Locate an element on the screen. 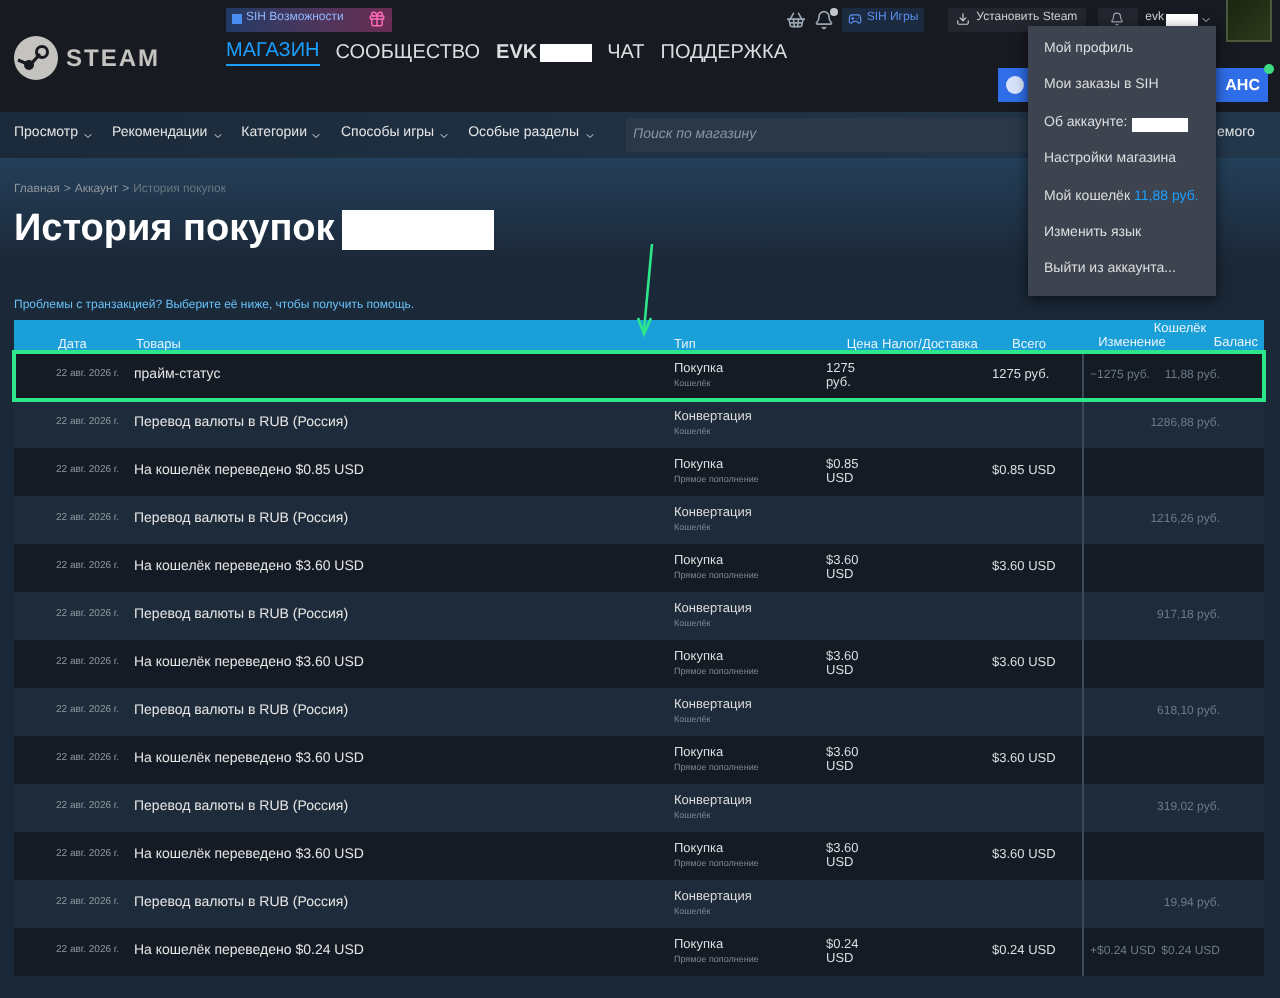  main-nav-link: МАГАЗИН is located at coordinates (273, 53).